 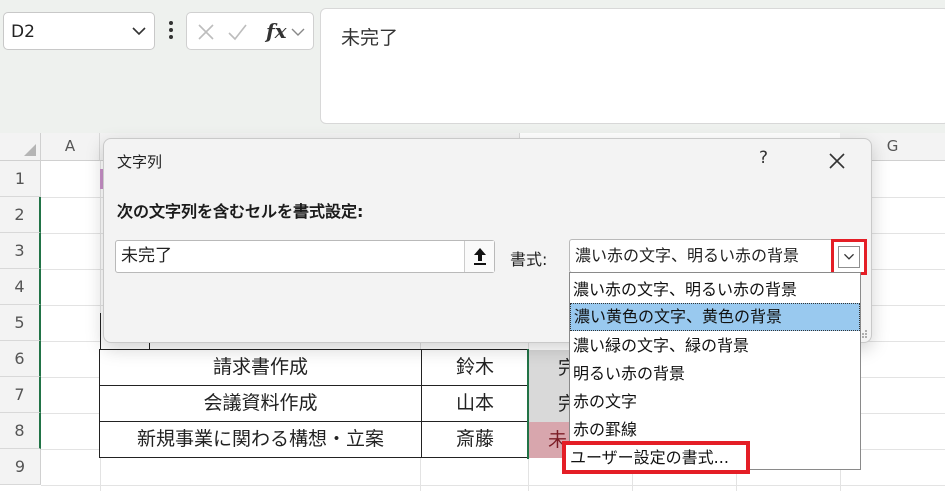 What do you see at coordinates (140, 162) in the screenshot?
I see `dialog-title: 文字列` at bounding box center [140, 162].